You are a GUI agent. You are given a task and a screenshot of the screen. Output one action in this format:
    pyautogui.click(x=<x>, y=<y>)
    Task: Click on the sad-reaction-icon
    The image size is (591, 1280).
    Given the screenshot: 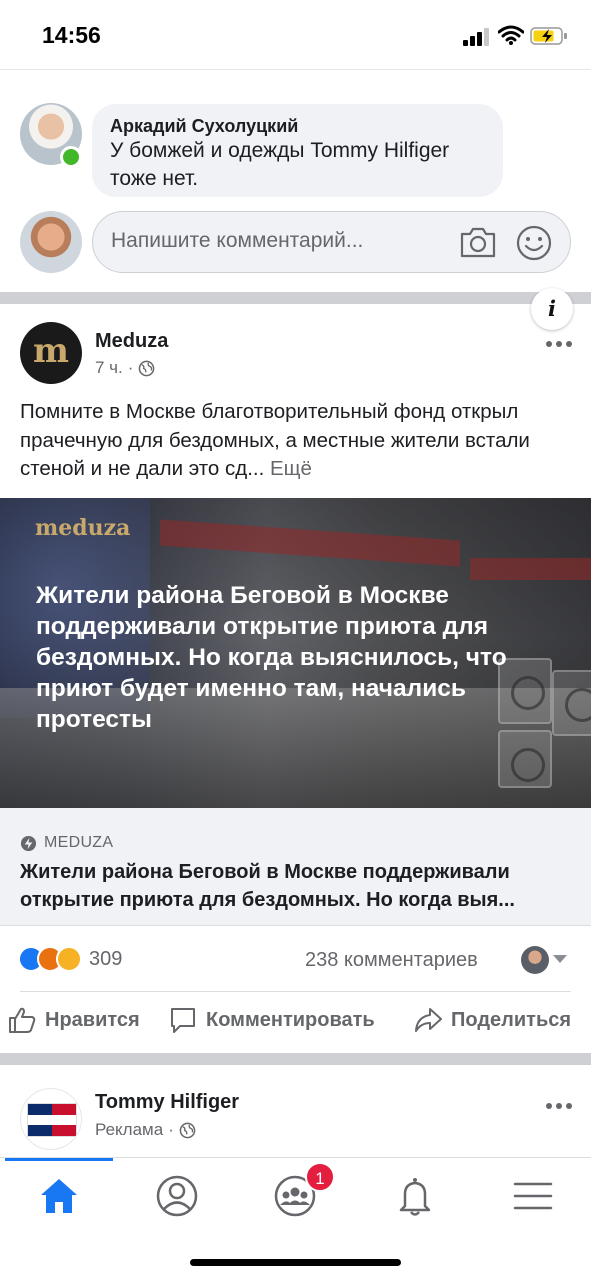 What is the action you would take?
    pyautogui.click(x=69, y=959)
    